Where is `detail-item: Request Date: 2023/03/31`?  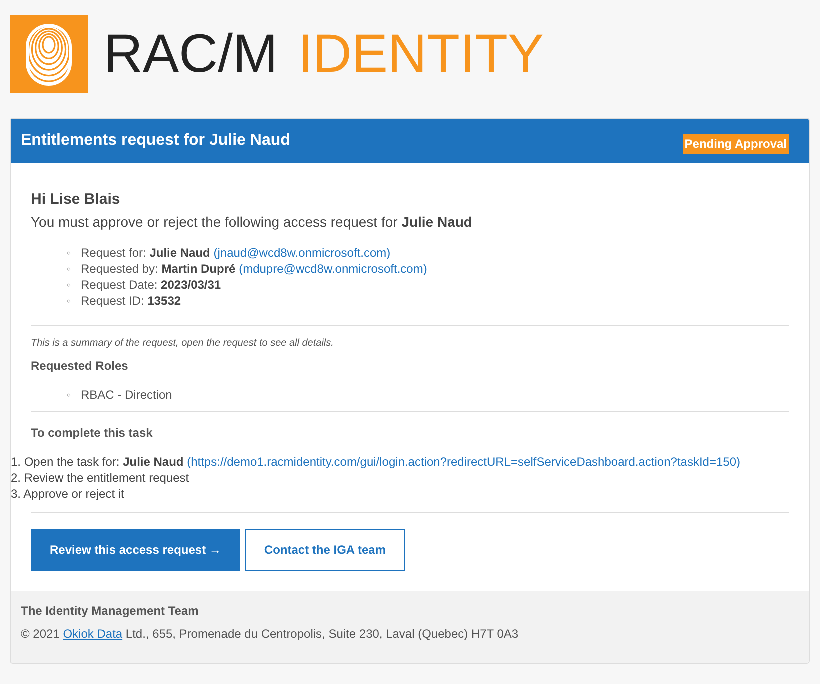
detail-item: Request Date: 2023/03/31 is located at coordinates (151, 284).